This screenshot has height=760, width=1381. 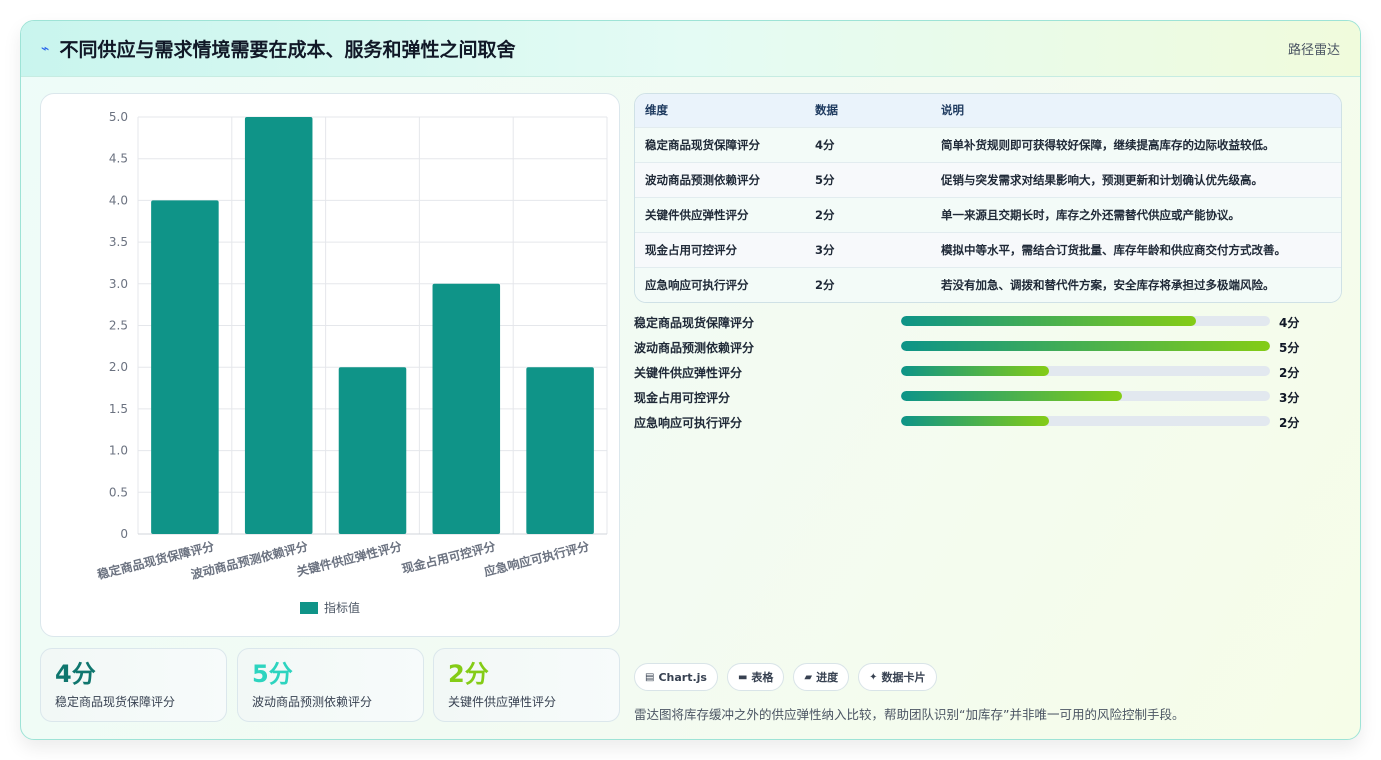 What do you see at coordinates (1102, 179) in the screenshot?
I see `table-cell: 促销与突发需求对结果影响大，预测更新和计划确认优先级高。` at bounding box center [1102, 179].